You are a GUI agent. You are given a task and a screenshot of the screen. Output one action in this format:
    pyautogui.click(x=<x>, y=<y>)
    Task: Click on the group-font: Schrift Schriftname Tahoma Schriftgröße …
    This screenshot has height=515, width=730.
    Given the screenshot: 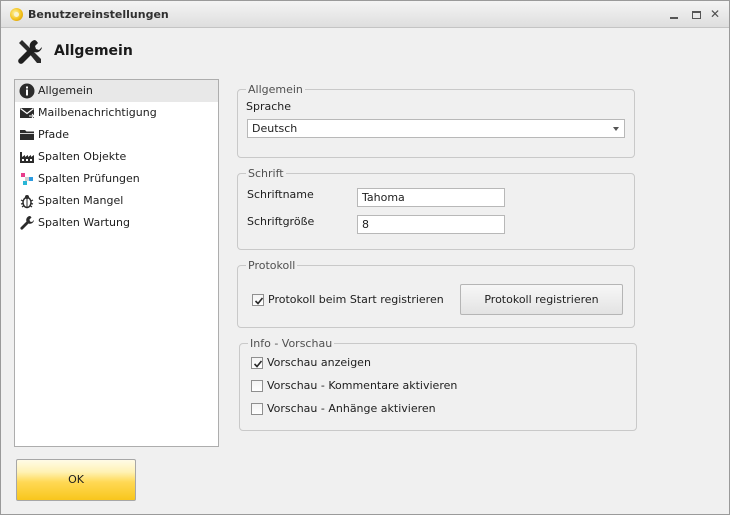 What is the action you would take?
    pyautogui.click(x=436, y=208)
    